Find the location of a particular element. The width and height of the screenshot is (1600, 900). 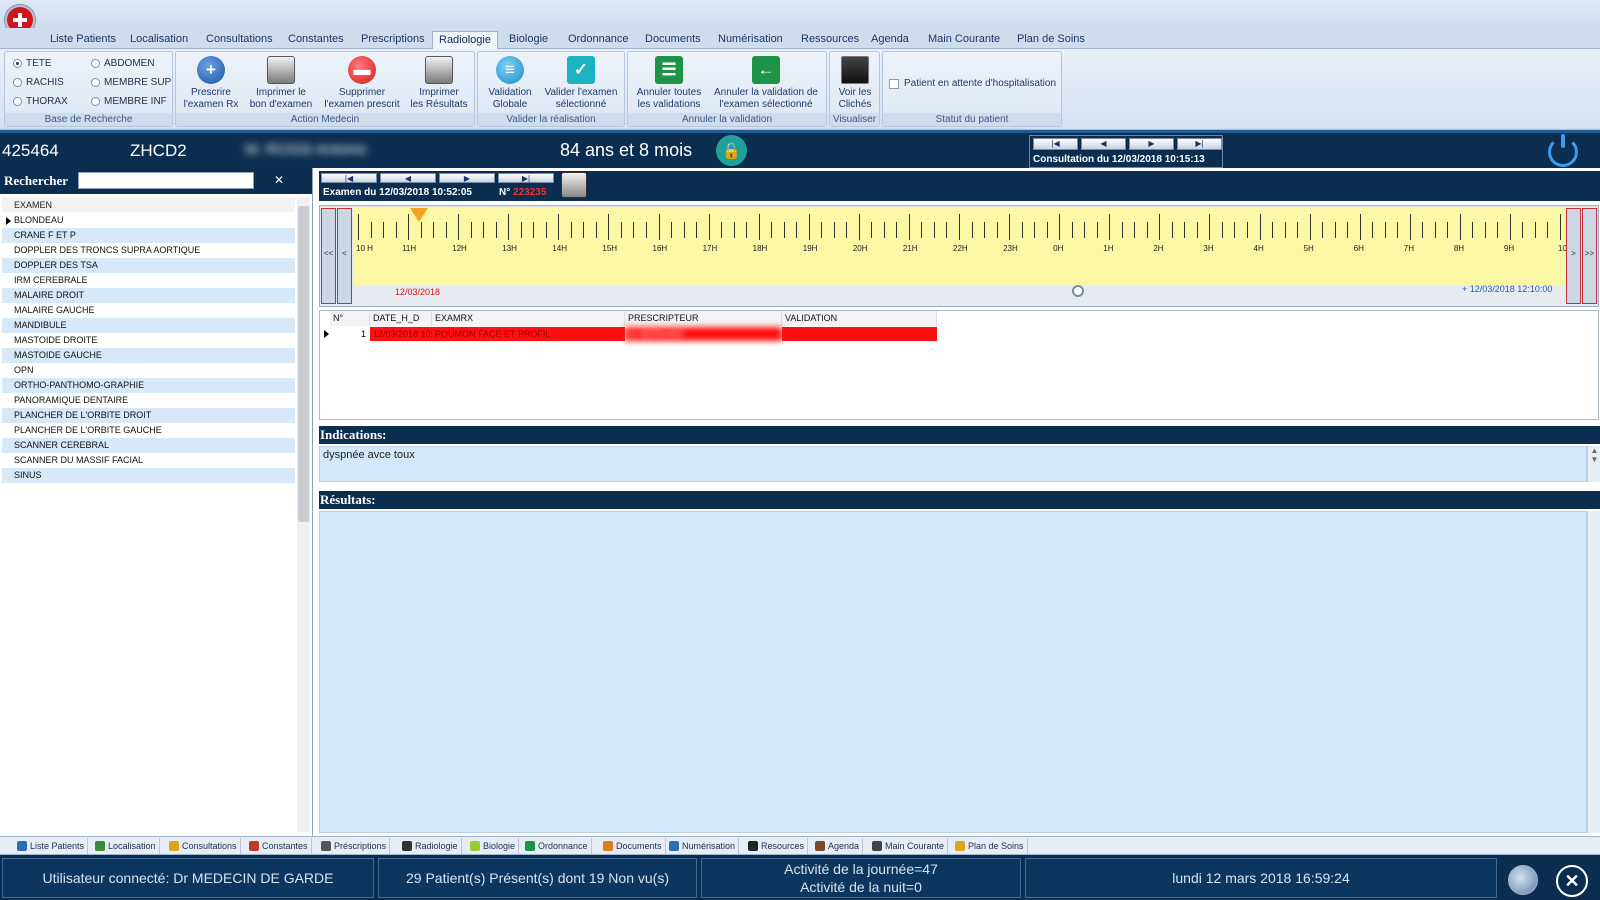

indications-field: dyspnée avce toux is located at coordinates (953, 464).